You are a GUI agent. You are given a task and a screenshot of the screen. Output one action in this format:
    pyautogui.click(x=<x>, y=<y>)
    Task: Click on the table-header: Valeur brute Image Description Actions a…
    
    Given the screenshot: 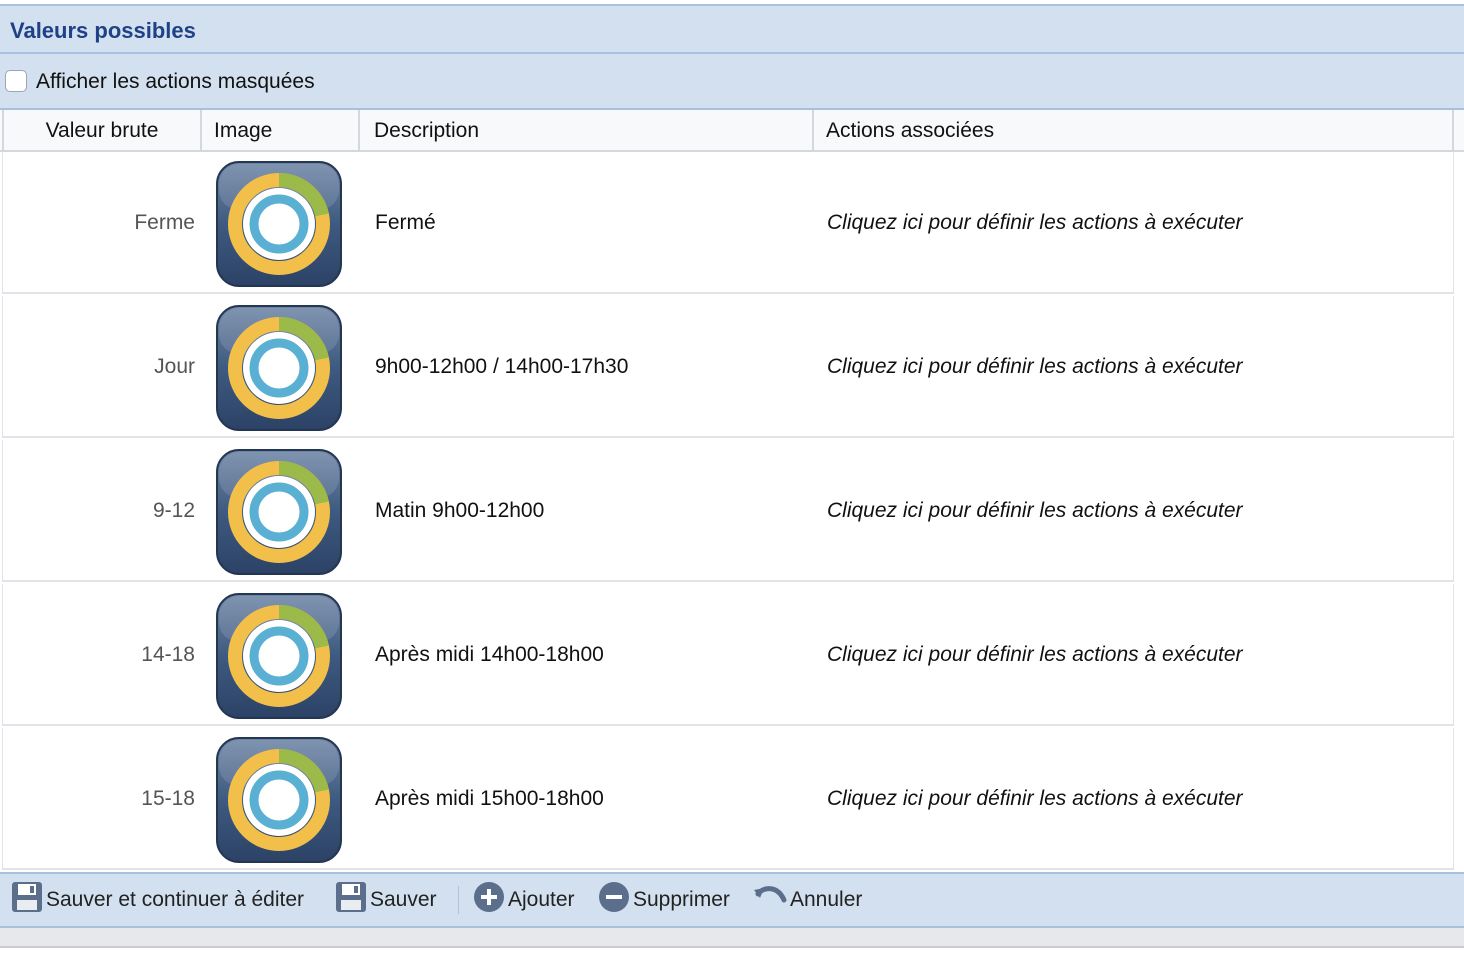 What is the action you would take?
    pyautogui.click(x=732, y=131)
    